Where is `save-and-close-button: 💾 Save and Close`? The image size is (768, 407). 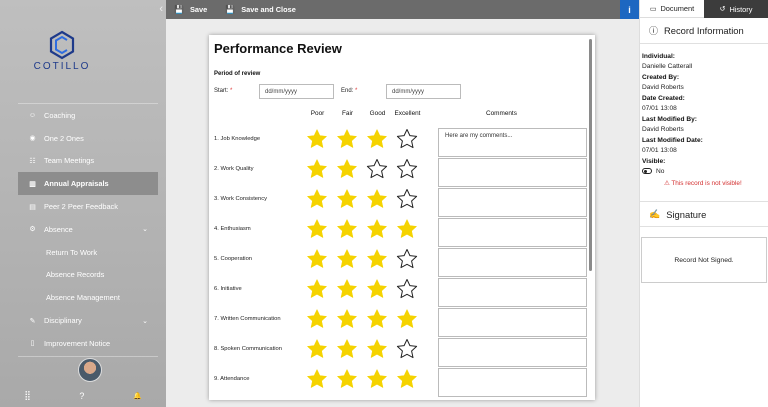 save-and-close-button: 💾 Save and Close is located at coordinates (260, 9).